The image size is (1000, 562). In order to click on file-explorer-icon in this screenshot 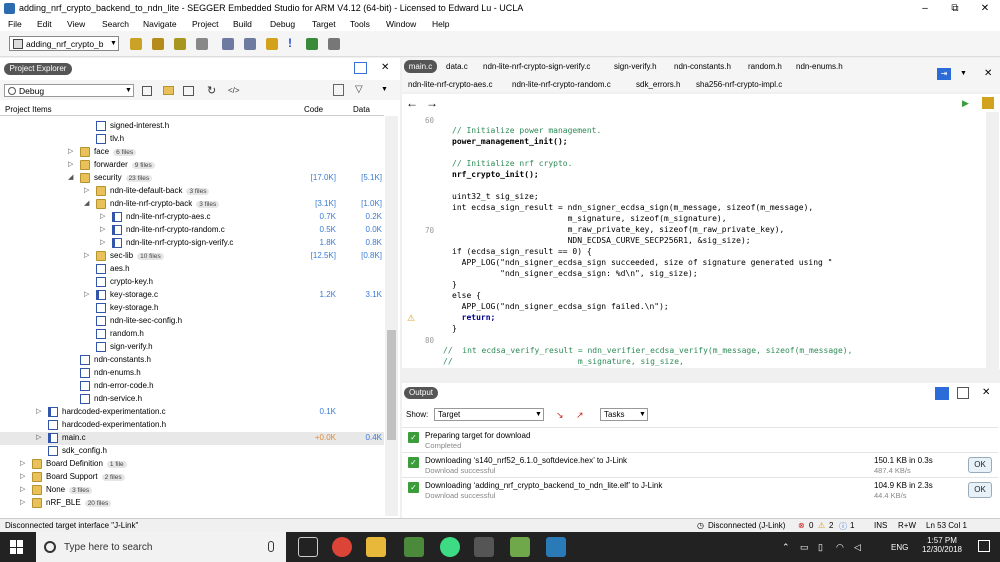, I will do `click(376, 547)`.